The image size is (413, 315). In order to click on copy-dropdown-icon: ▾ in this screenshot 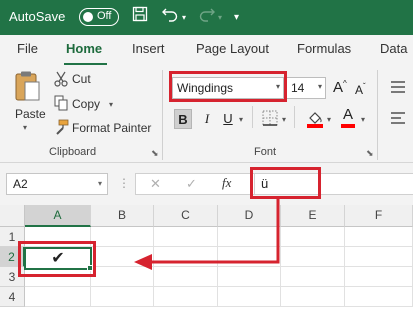, I will do `click(111, 104)`.